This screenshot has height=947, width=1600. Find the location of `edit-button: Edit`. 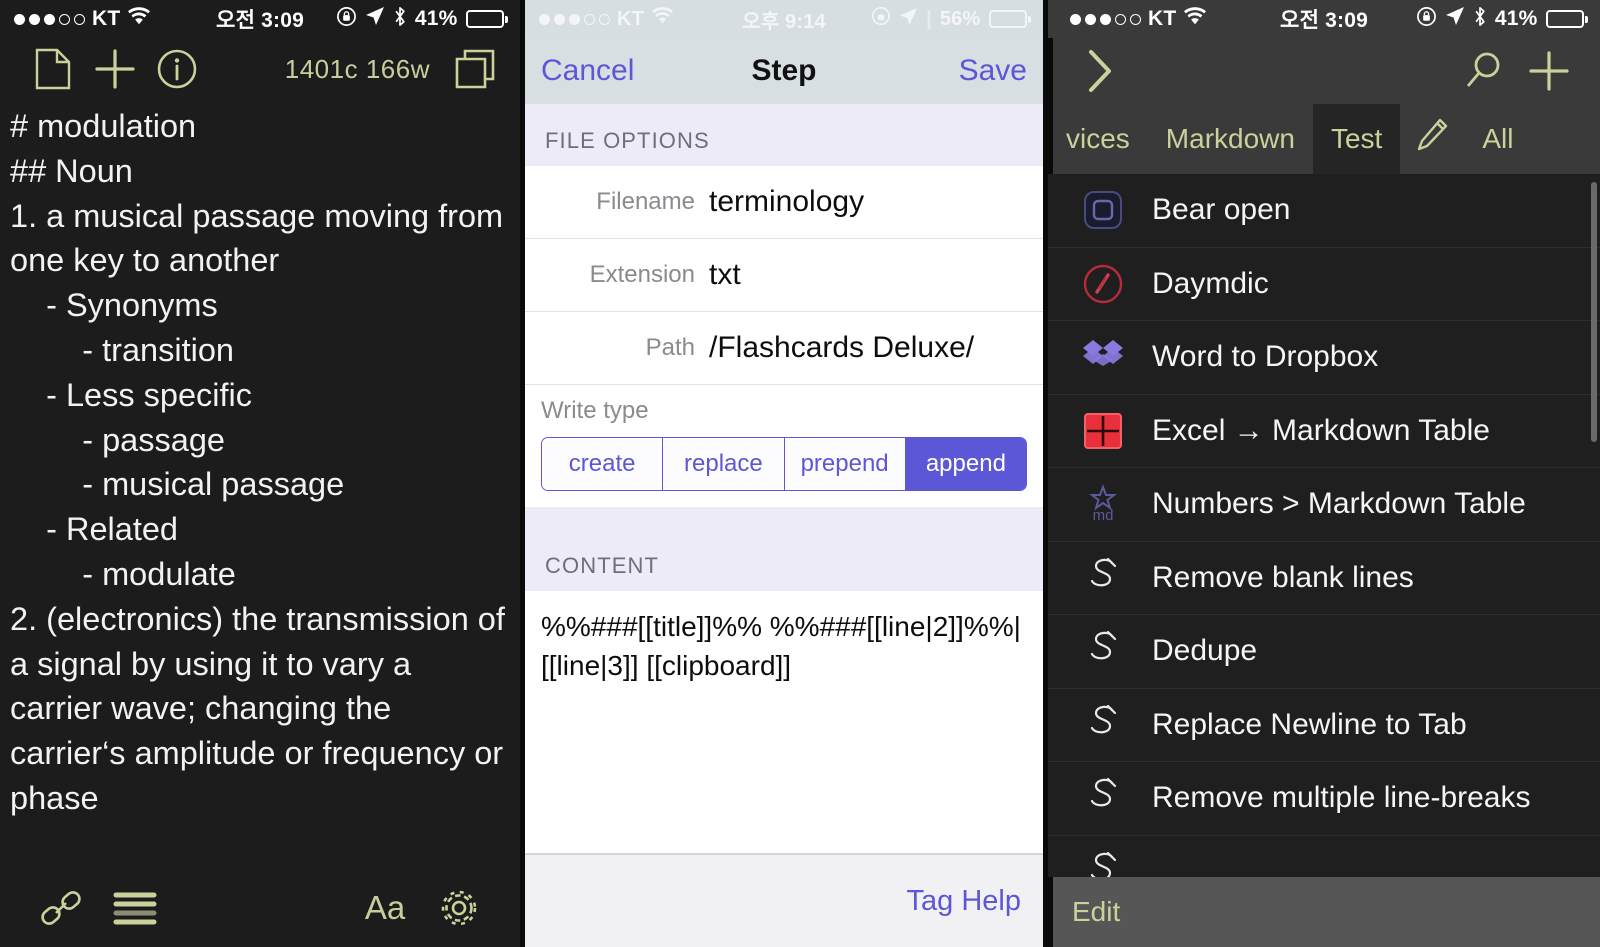

edit-button: Edit is located at coordinates (1096, 912).